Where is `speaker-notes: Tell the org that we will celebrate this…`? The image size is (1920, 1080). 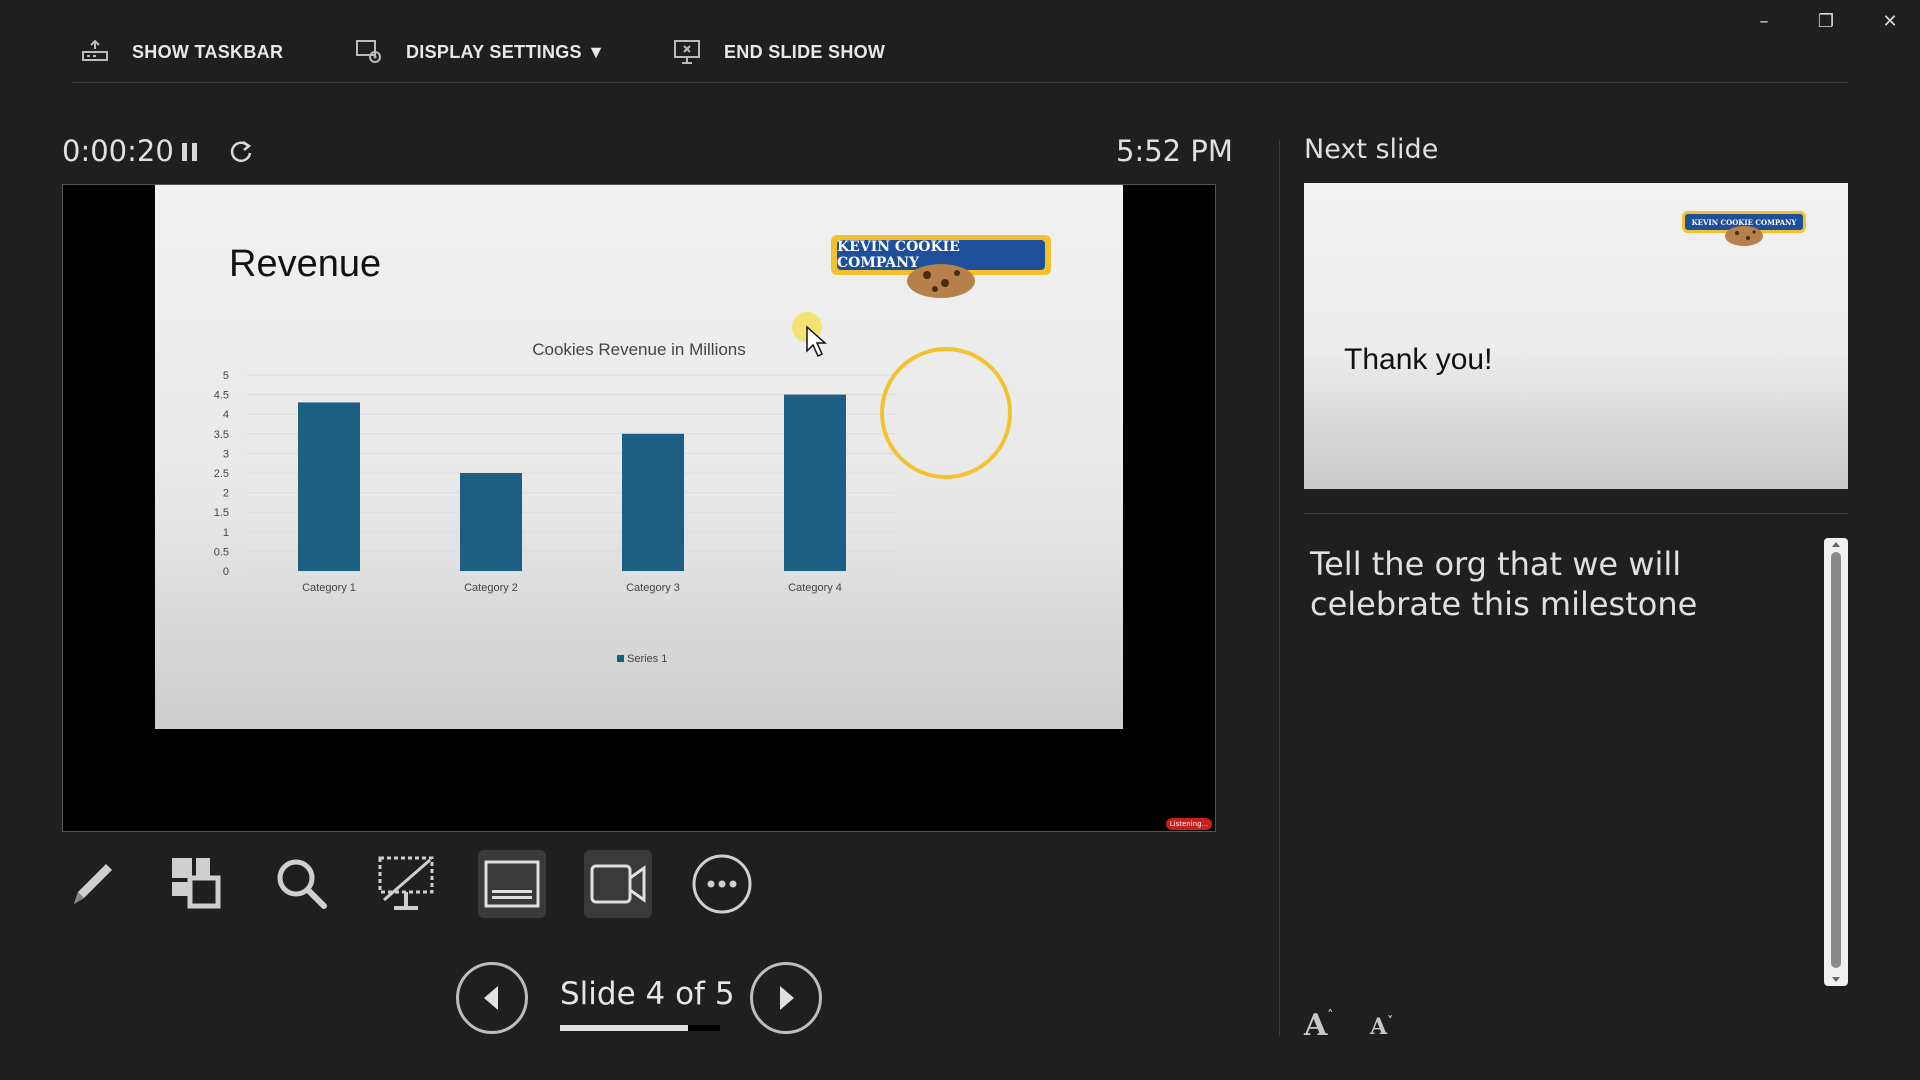 speaker-notes: Tell the org that we will celebrate this… is located at coordinates (1565, 584).